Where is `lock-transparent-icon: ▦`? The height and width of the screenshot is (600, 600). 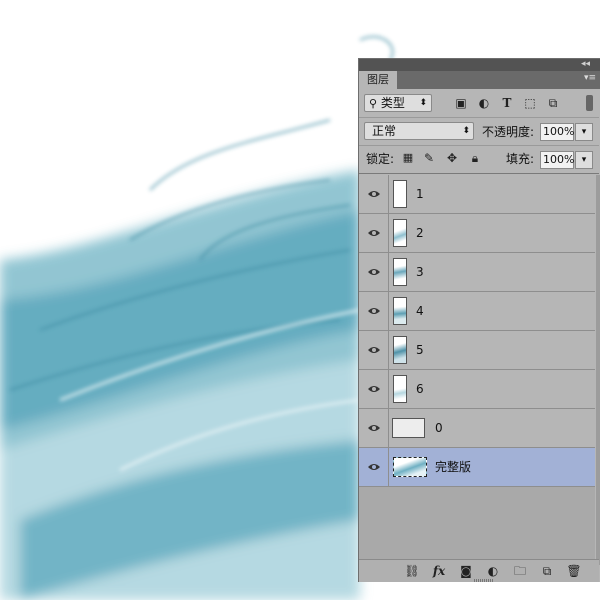
lock-transparent-icon: ▦ is located at coordinates (408, 158).